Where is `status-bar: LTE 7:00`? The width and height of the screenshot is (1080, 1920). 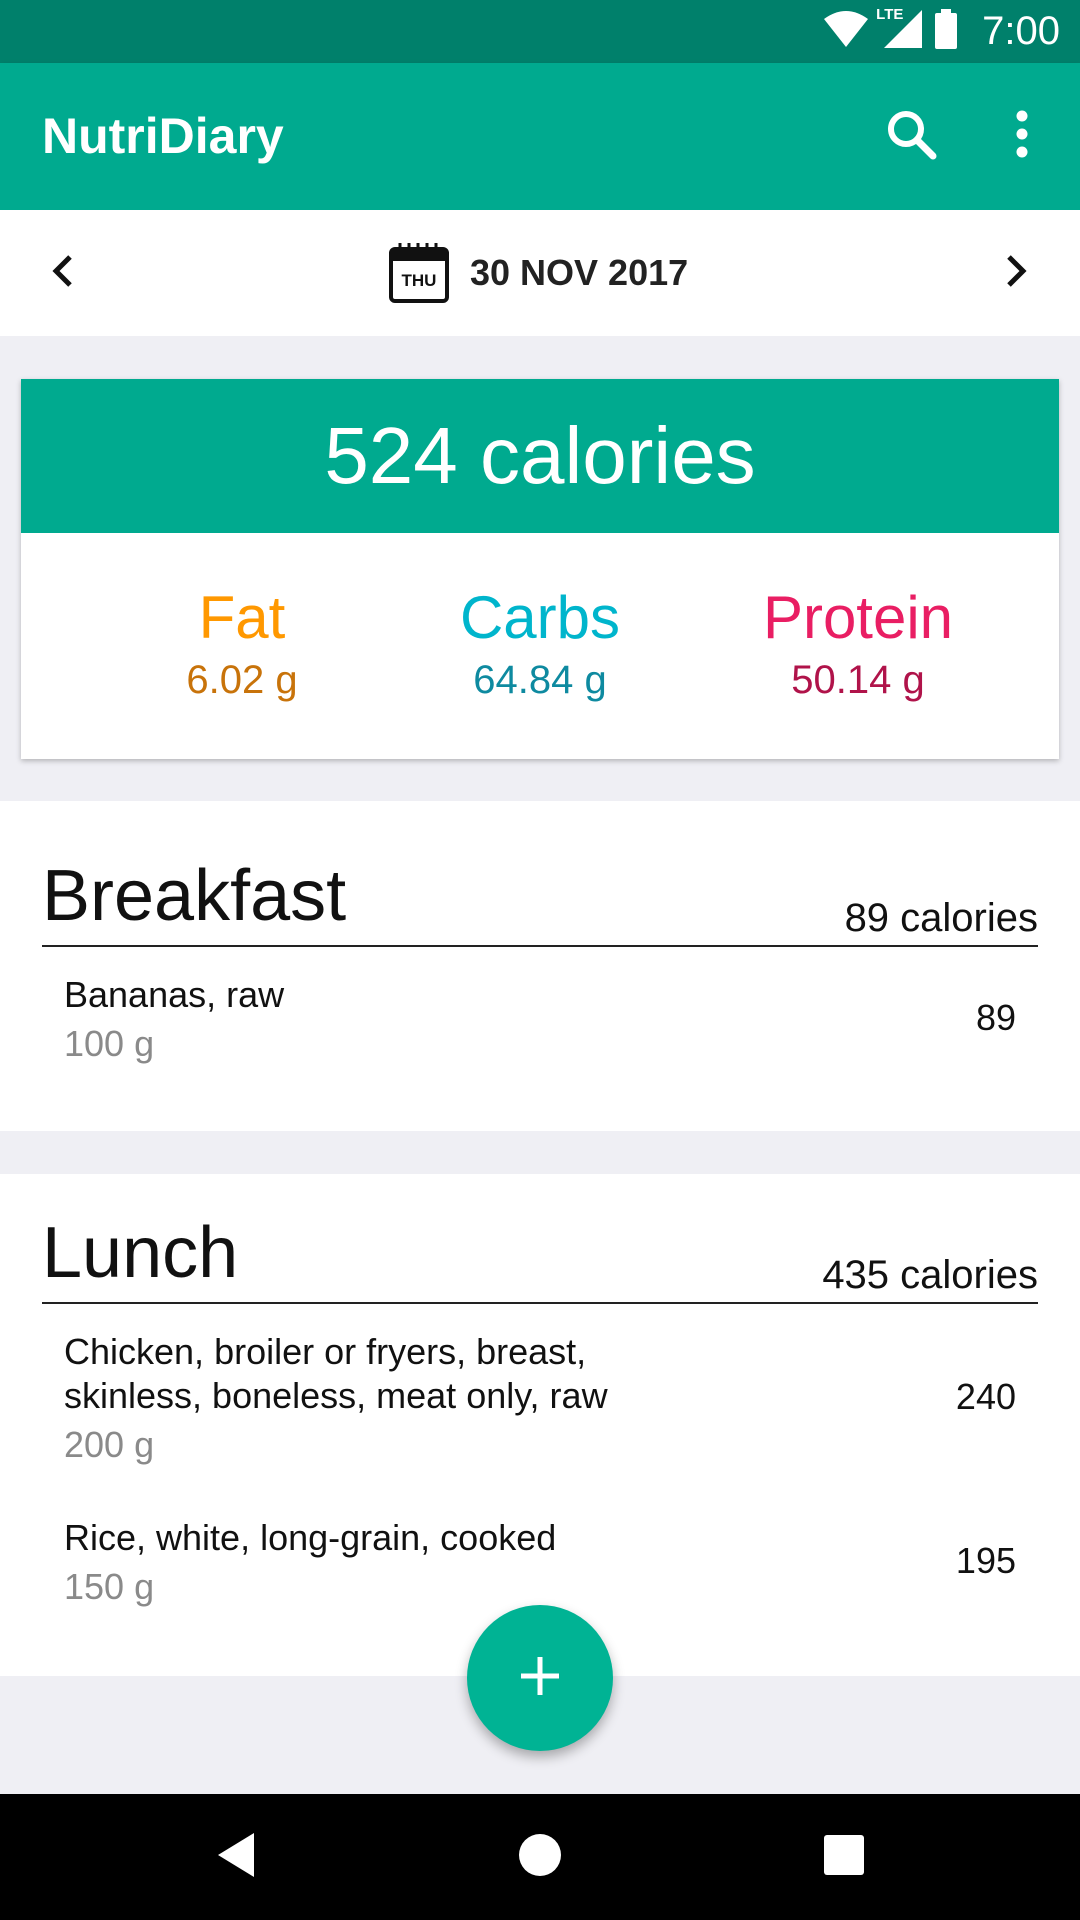 status-bar: LTE 7:00 is located at coordinates (540, 31).